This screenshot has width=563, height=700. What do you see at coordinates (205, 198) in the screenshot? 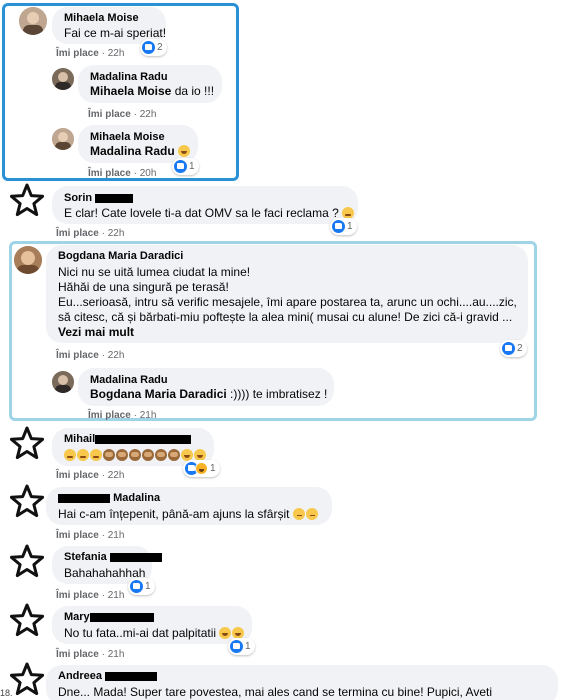
I see `comment-author: Sorin` at bounding box center [205, 198].